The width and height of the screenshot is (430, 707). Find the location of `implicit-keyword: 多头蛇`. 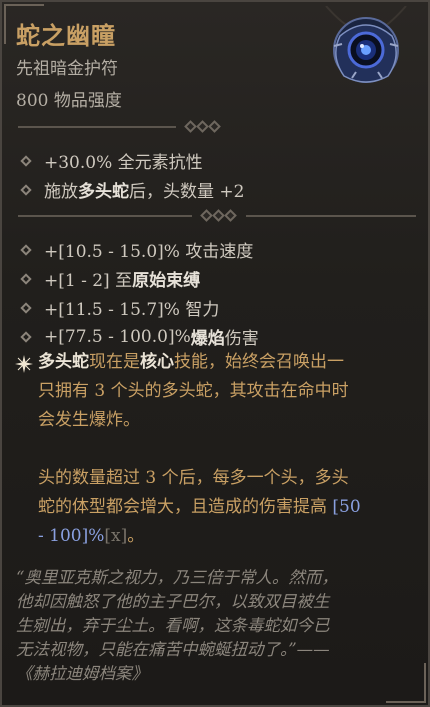

implicit-keyword: 多头蛇 is located at coordinates (103, 192).